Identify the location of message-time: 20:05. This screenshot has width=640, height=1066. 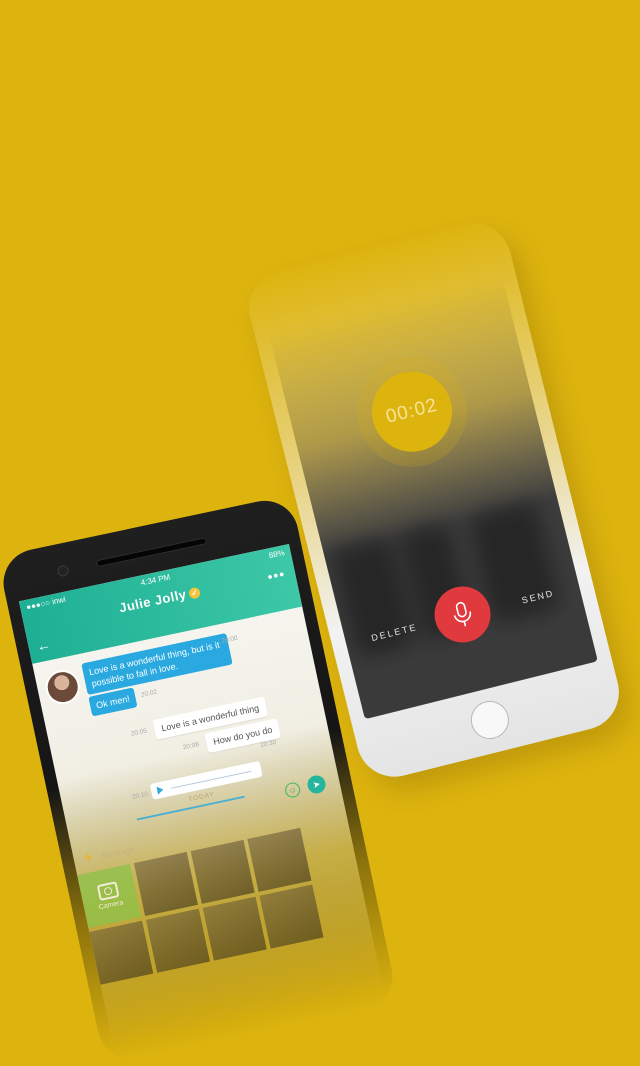
(139, 732).